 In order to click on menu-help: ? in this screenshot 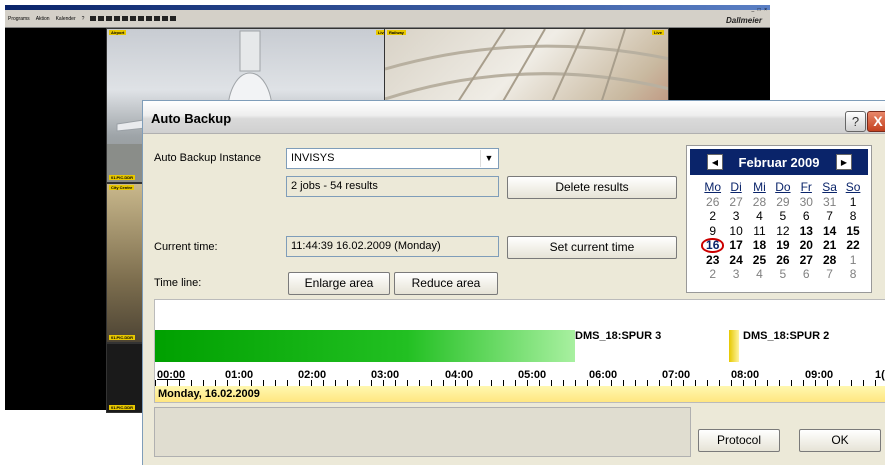, I will do `click(83, 19)`.